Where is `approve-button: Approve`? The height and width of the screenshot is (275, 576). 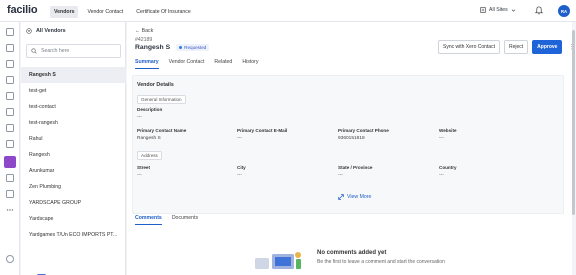 approve-button: Approve is located at coordinates (547, 47).